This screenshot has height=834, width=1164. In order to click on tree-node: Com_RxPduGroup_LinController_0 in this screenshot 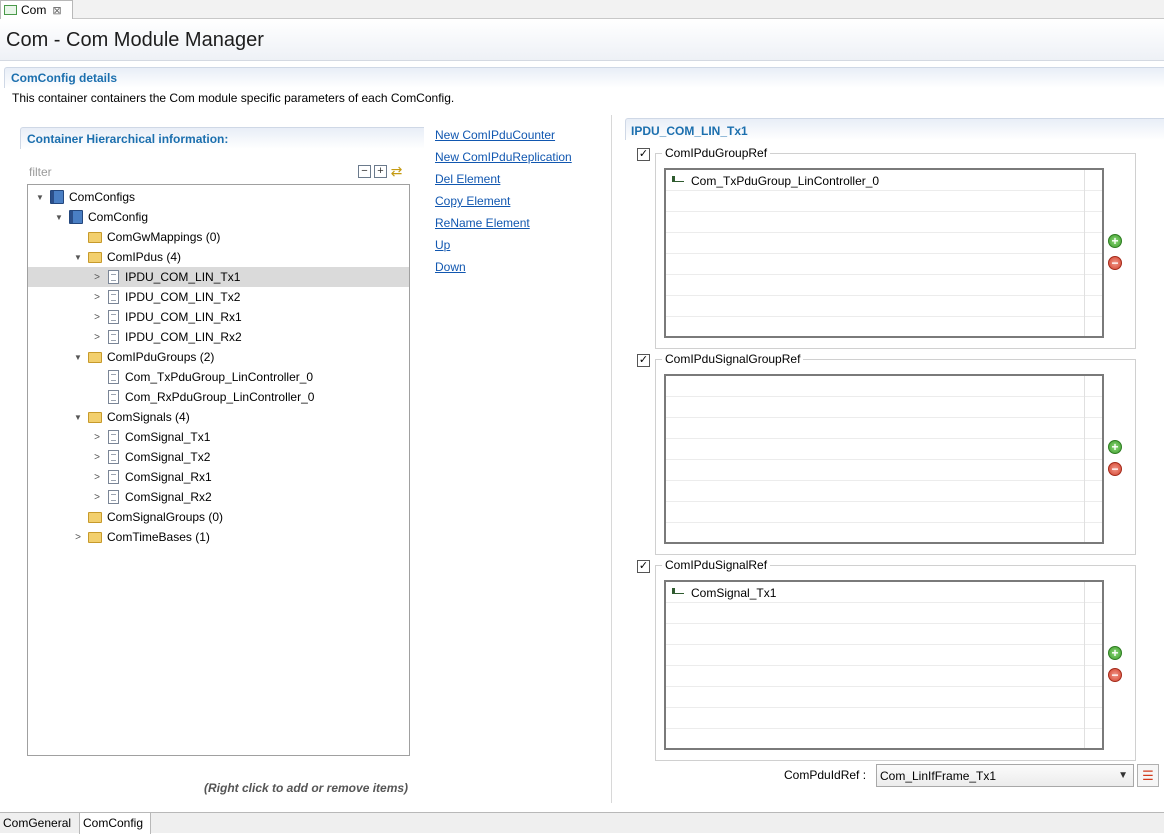, I will do `click(218, 397)`.